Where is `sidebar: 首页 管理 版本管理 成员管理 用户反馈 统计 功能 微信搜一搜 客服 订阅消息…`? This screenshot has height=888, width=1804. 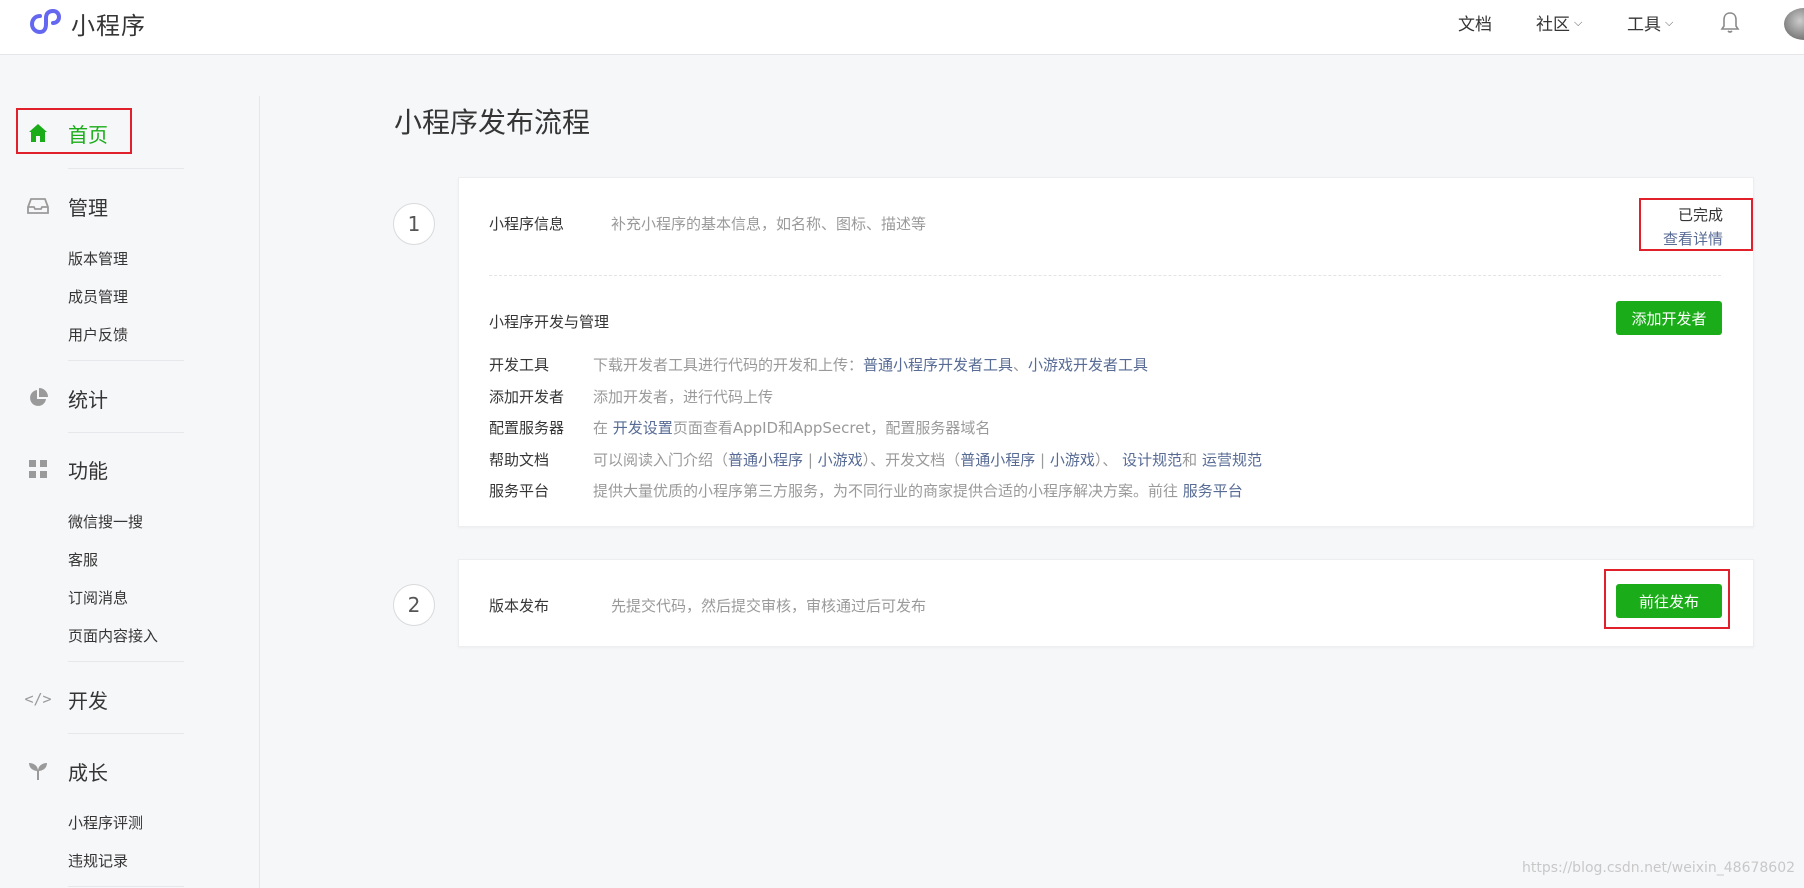 sidebar: 首页 管理 版本管理 成员管理 用户反馈 统计 功能 微信搜一搜 客服 订阅消息… is located at coordinates (130, 472).